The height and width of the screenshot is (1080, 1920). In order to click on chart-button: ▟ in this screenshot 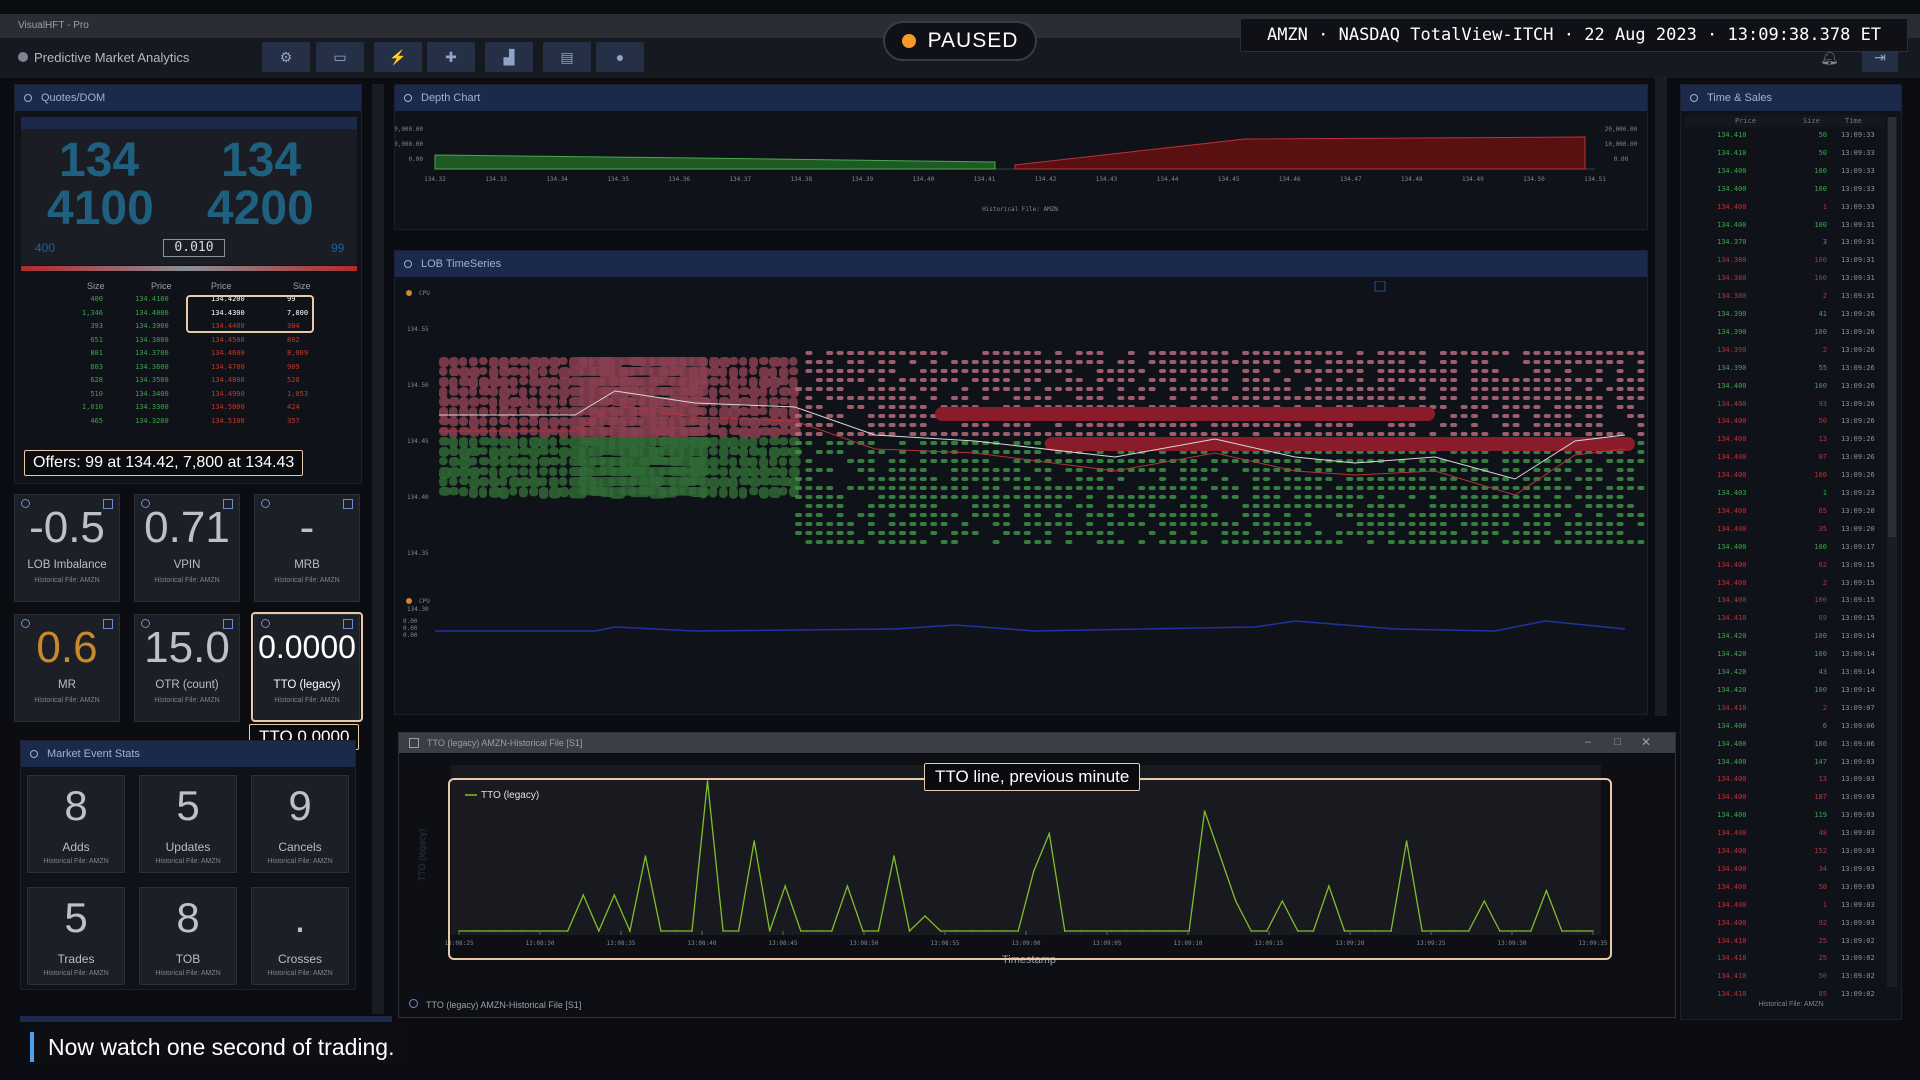, I will do `click(509, 57)`.